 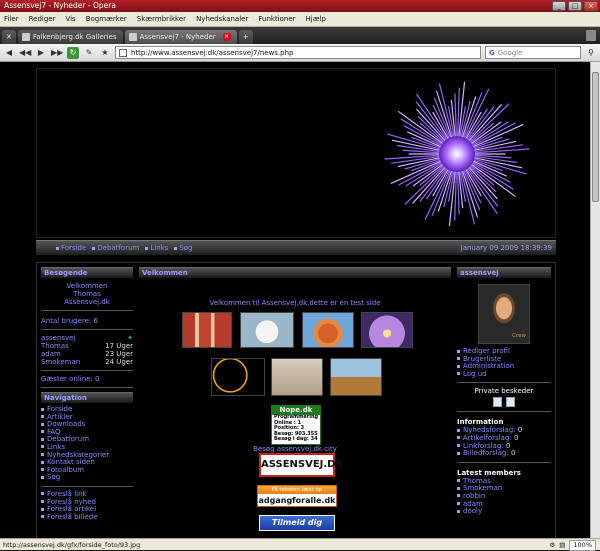 What do you see at coordinates (595, 300) in the screenshot?
I see `vertical-scrollbar` at bounding box center [595, 300].